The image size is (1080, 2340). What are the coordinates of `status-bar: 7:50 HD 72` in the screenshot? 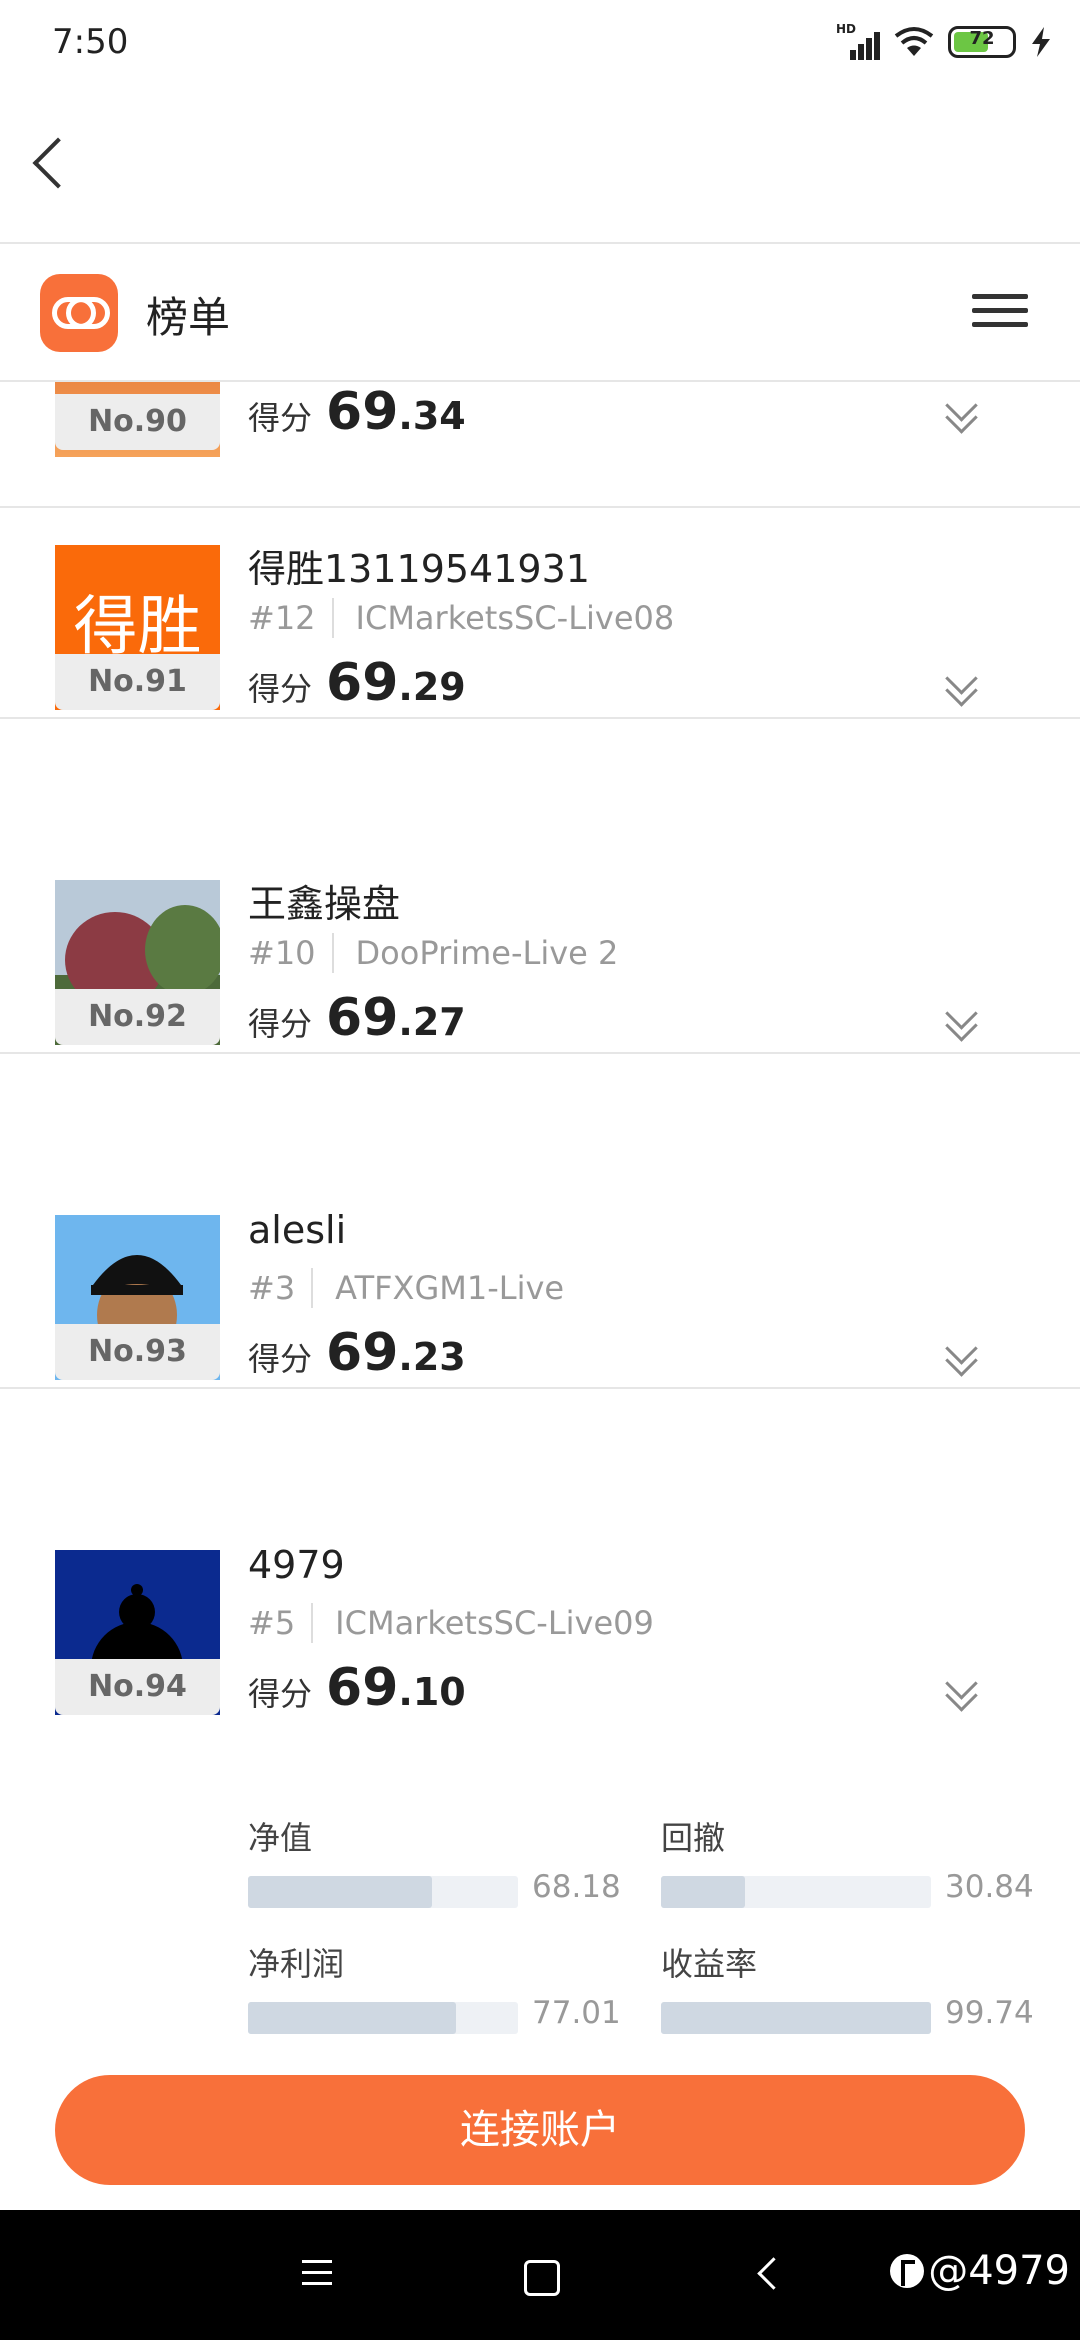 It's located at (540, 45).